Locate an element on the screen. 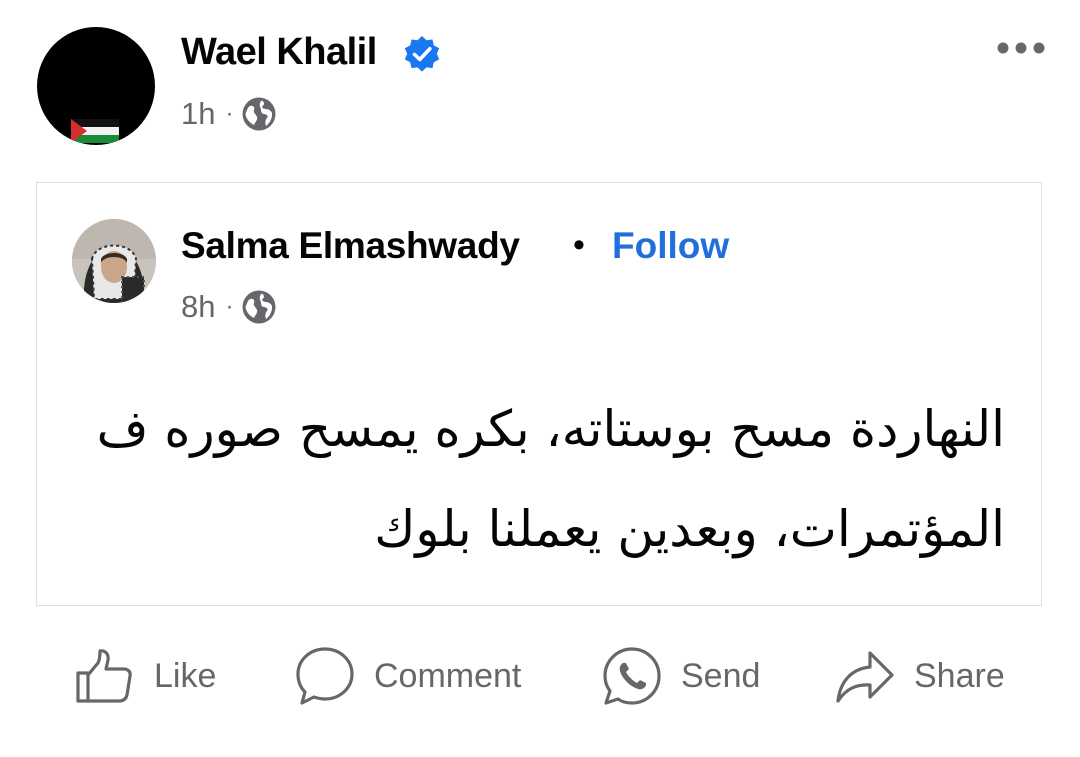 This screenshot has width=1080, height=757. post-meta: 1h · is located at coordinates (229, 114).